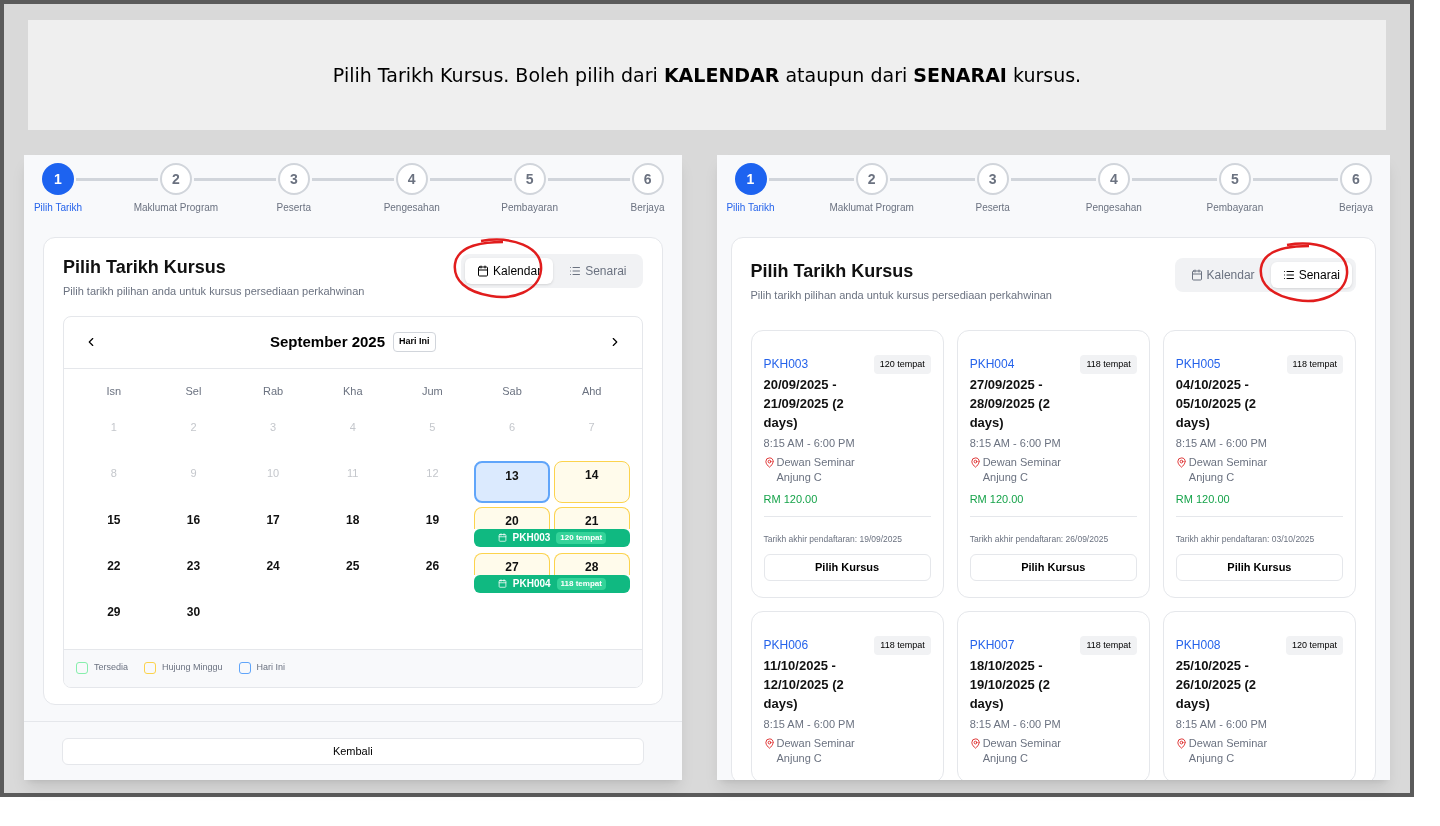  I want to click on course-dates: 20/09/2025 - 21/09/2025 (2 days), so click(804, 403).